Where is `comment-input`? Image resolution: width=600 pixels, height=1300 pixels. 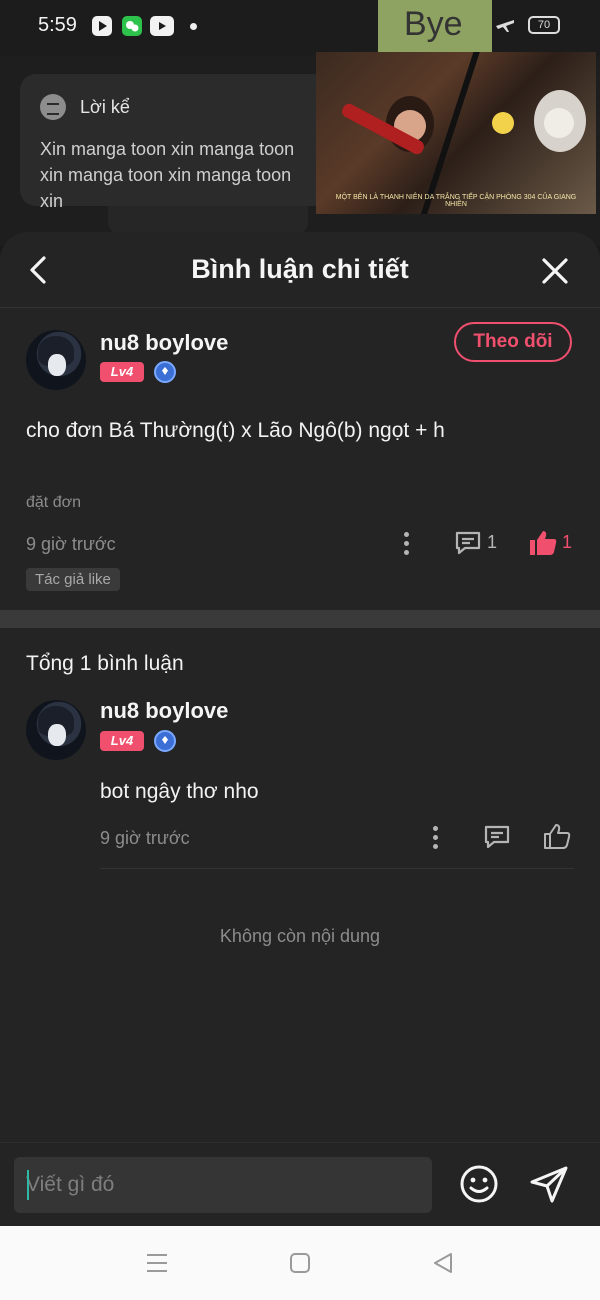
comment-input is located at coordinates (223, 1185).